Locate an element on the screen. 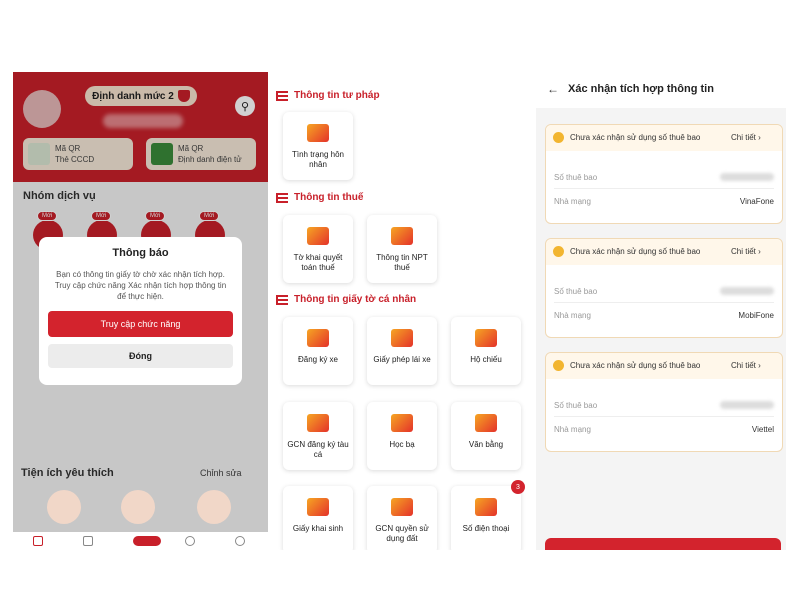 The image size is (800, 600). carrier-value: MobiFone is located at coordinates (756, 315).